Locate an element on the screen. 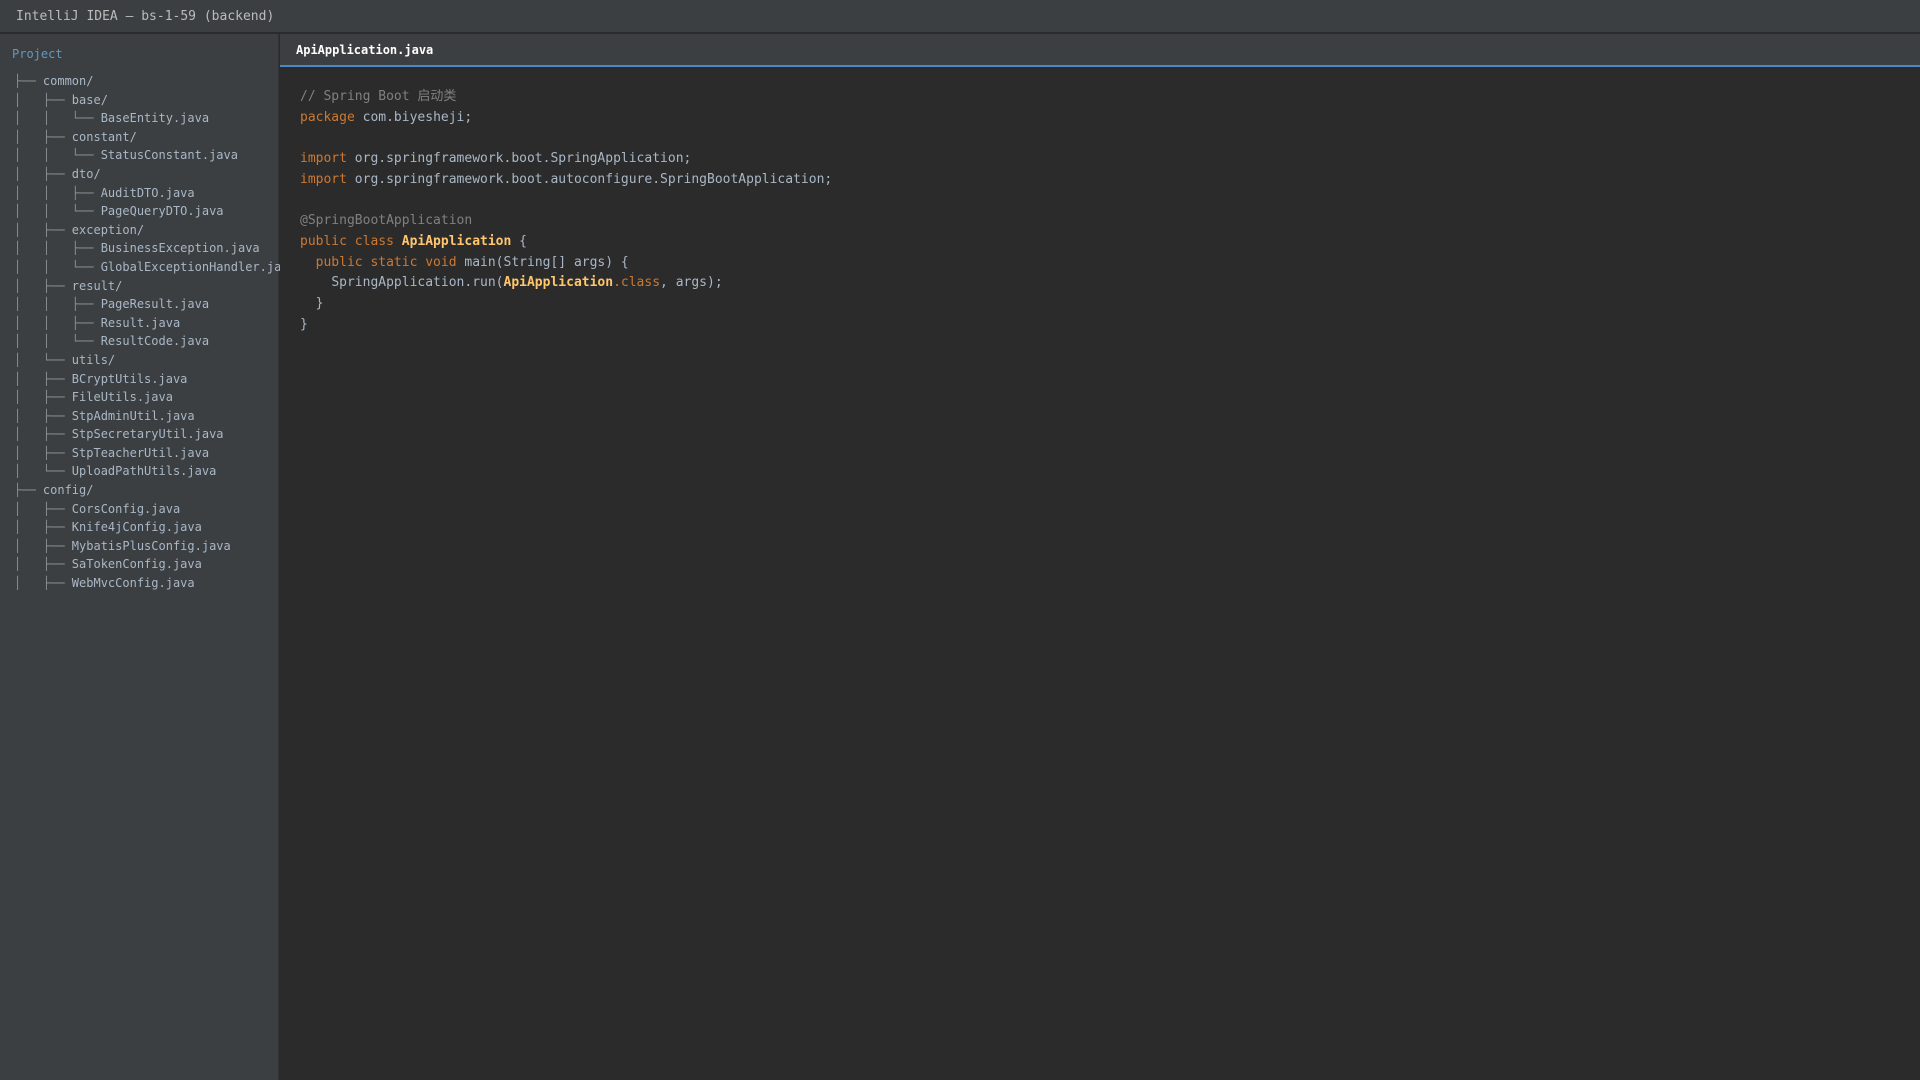 This screenshot has height=1080, width=1920. tree-item: │ ├── MybatisPlusConfig.java is located at coordinates (155, 546).